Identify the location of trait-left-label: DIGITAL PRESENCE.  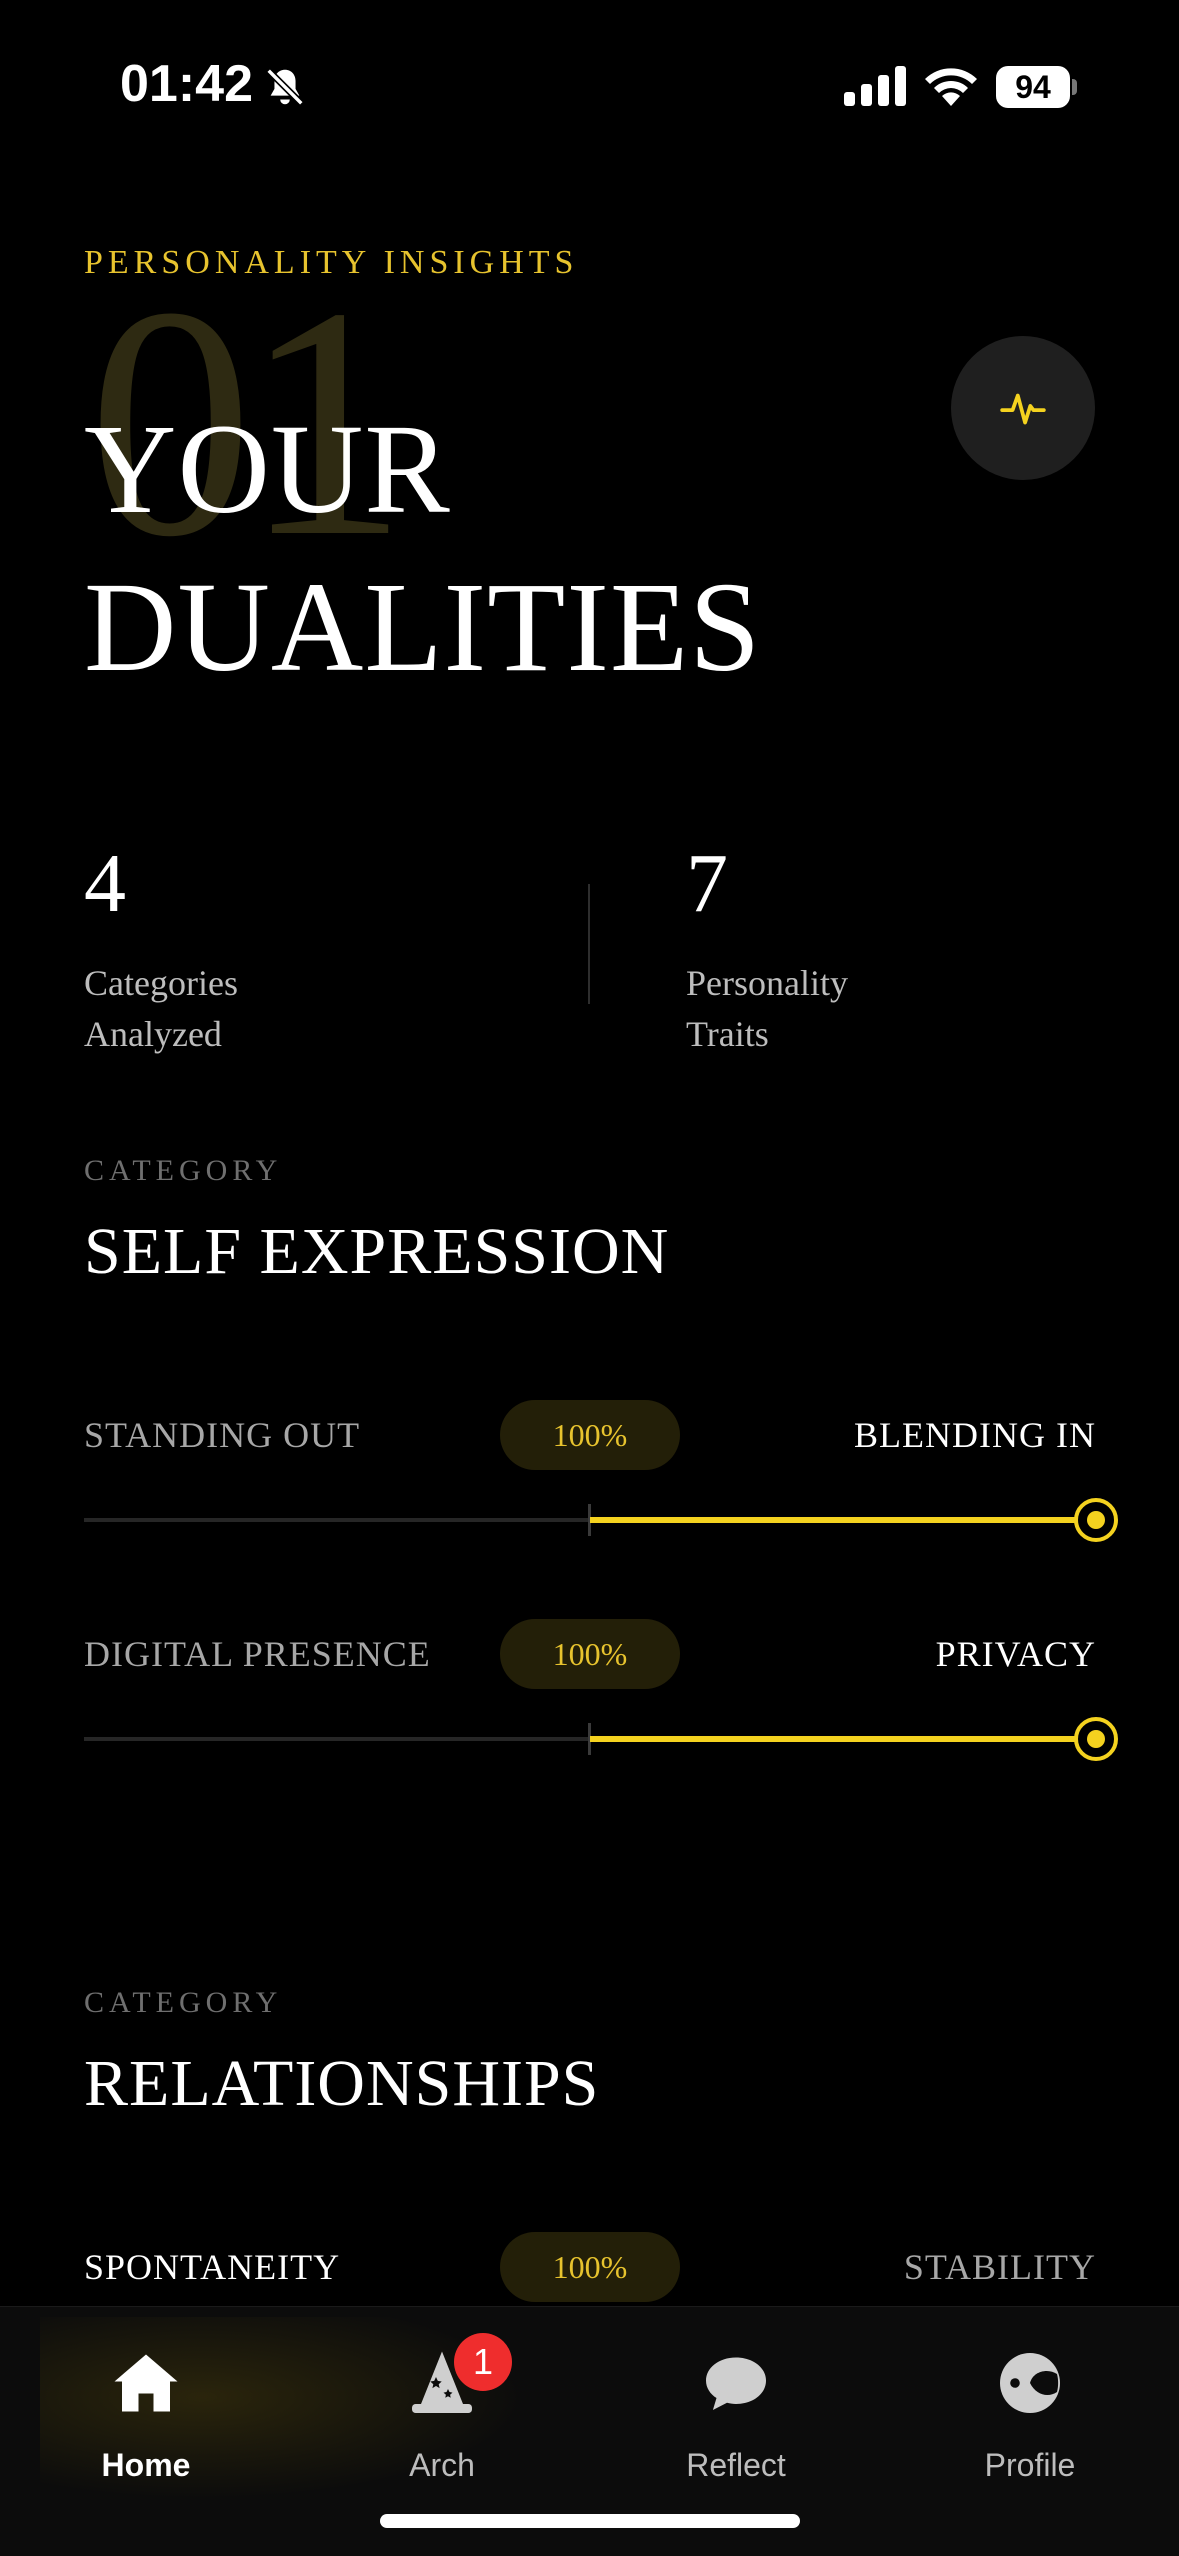
(257, 1654).